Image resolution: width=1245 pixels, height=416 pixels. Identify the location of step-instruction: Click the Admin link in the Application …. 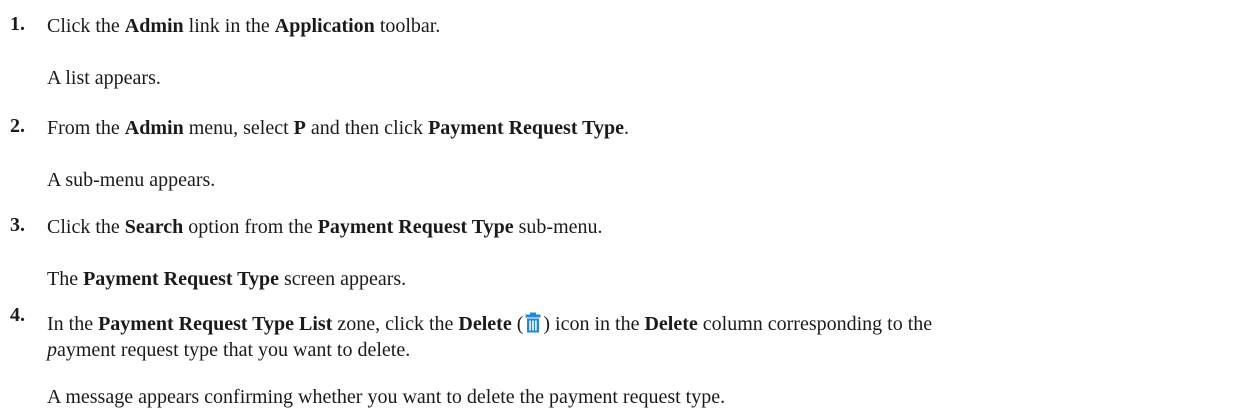
(244, 26).